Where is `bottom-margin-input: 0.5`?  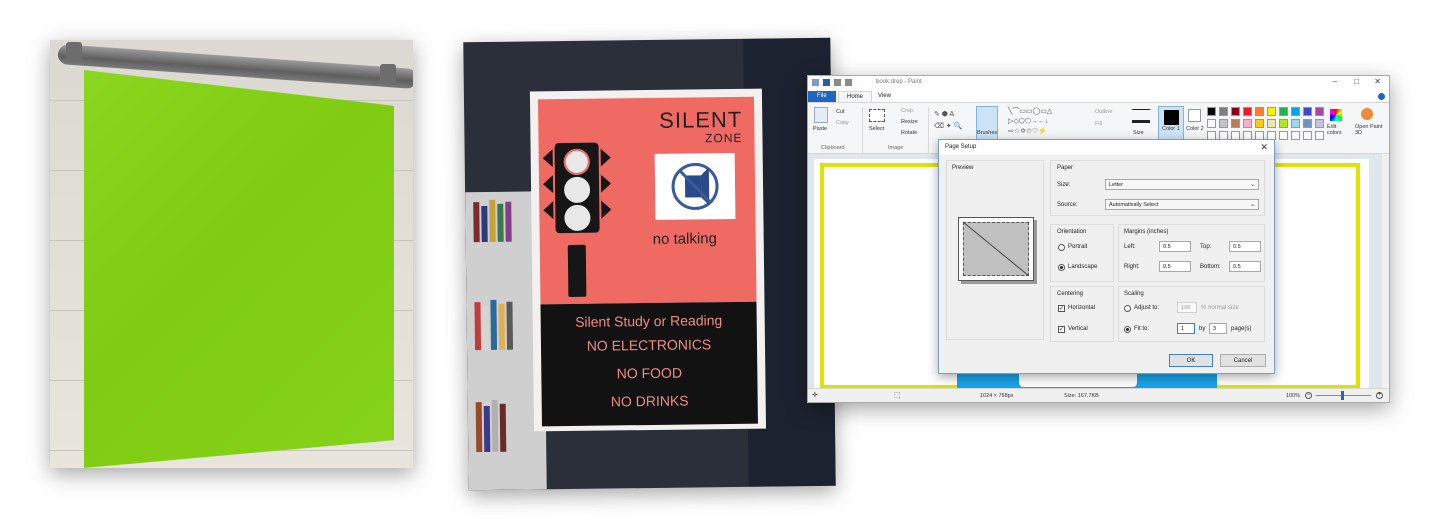 bottom-margin-input: 0.5 is located at coordinates (1245, 266).